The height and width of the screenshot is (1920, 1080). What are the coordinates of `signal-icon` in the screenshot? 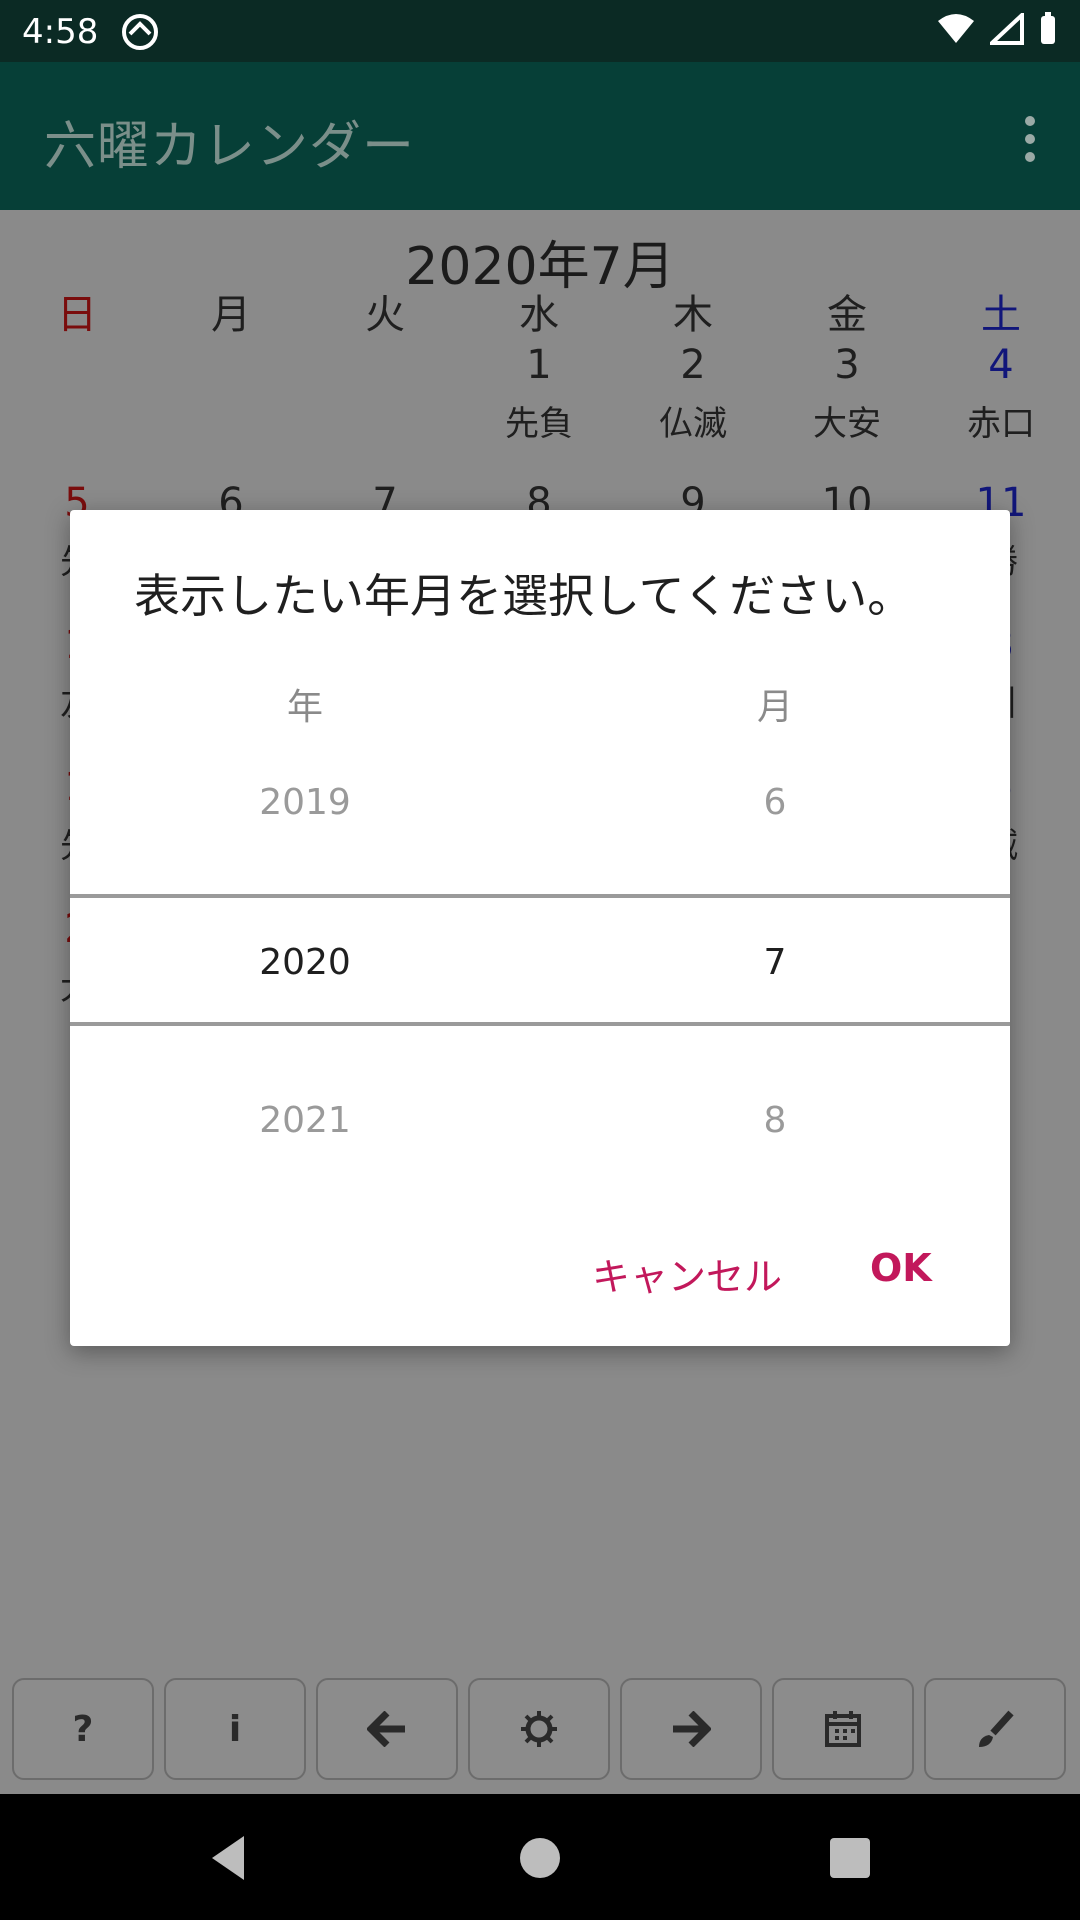 It's located at (1007, 29).